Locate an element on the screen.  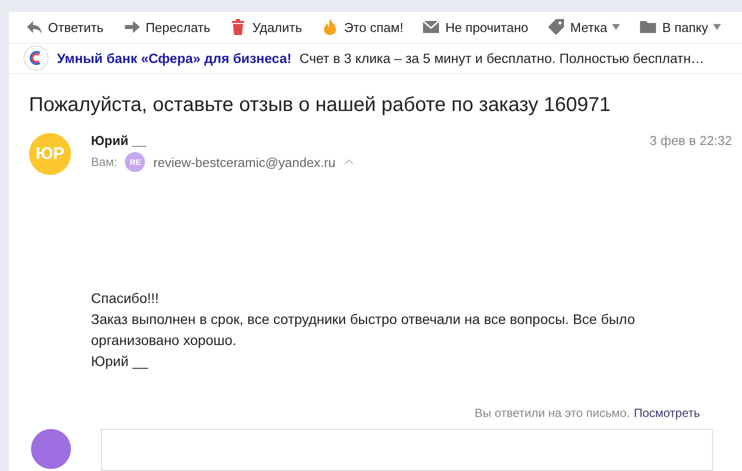
body-text: Заказ выполнен в срок, все сотрудники быстро отвечали на все вопросы. Все было организовано хорошо. is located at coordinates (363, 330).